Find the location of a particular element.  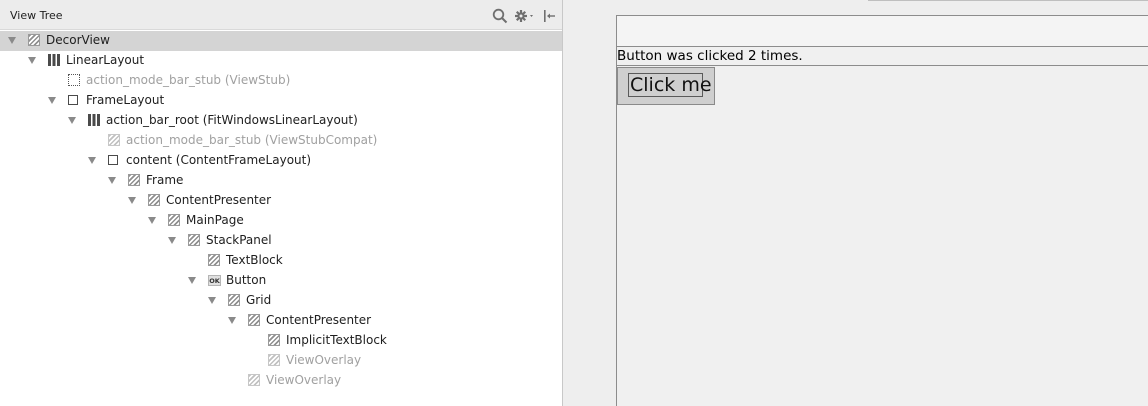

search-icon is located at coordinates (500, 16).